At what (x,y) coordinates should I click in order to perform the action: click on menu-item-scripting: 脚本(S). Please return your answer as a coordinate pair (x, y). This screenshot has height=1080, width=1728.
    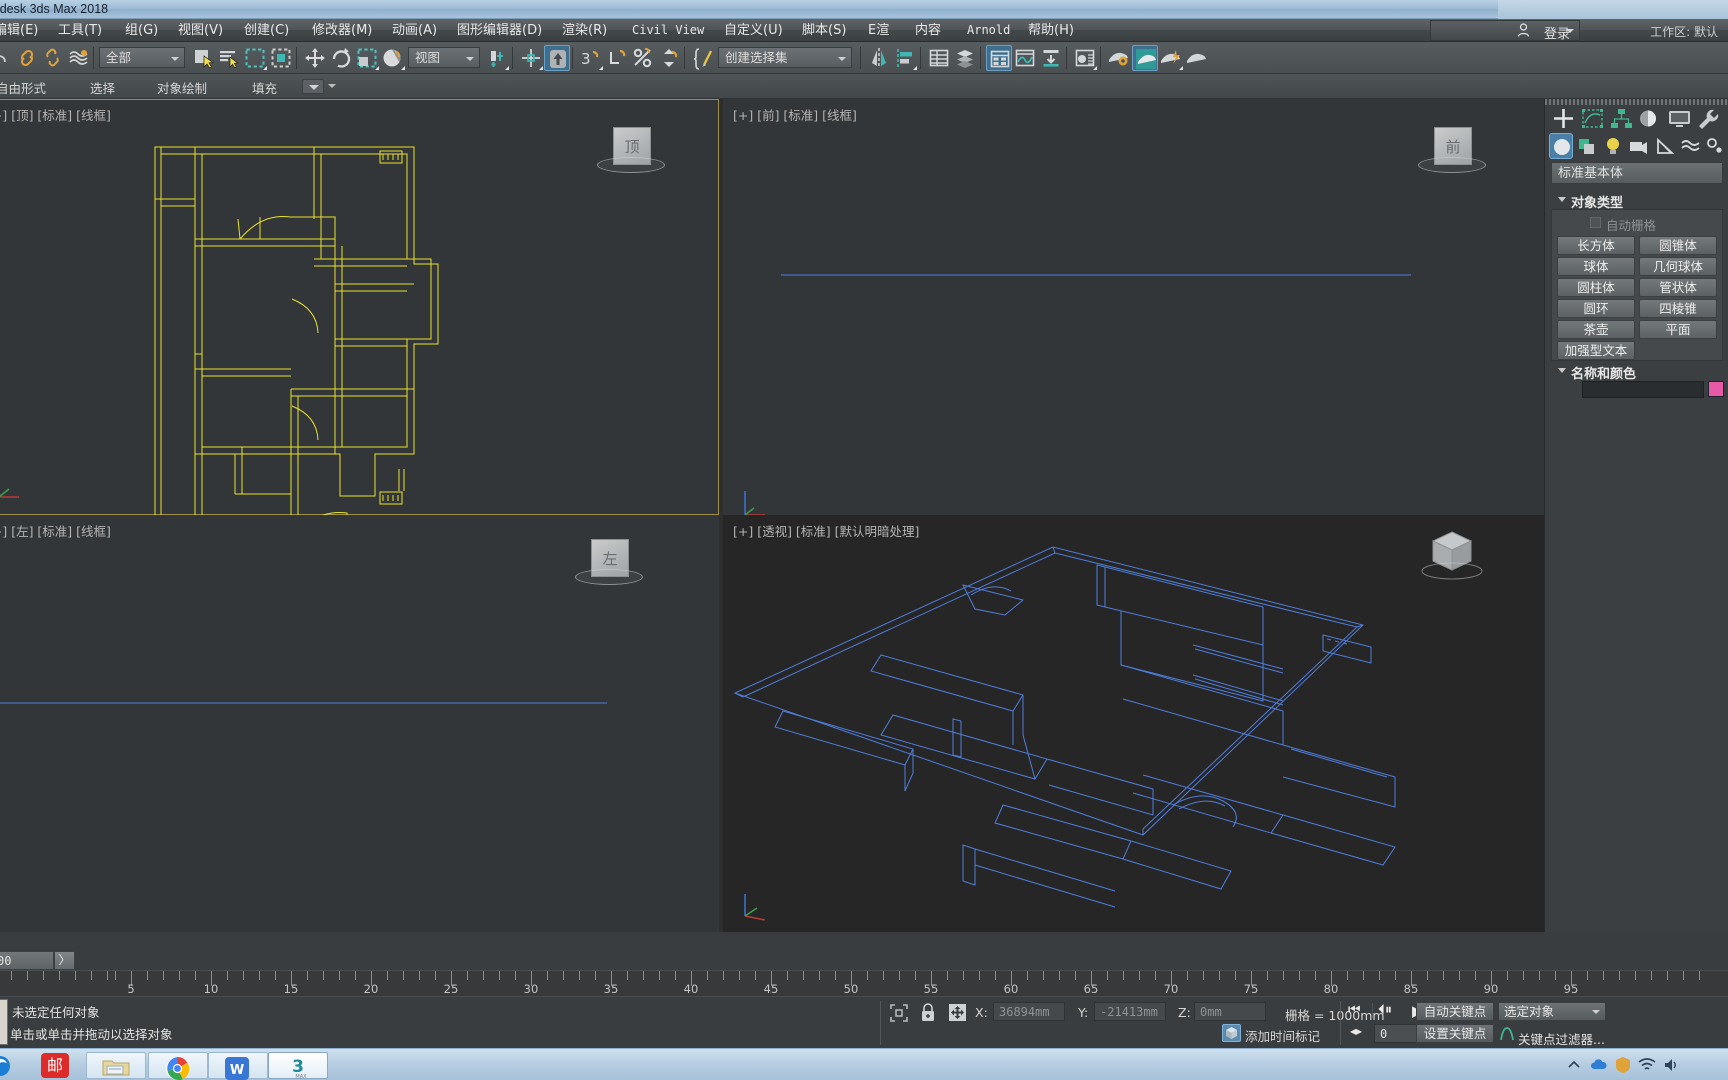
    Looking at the image, I should click on (824, 30).